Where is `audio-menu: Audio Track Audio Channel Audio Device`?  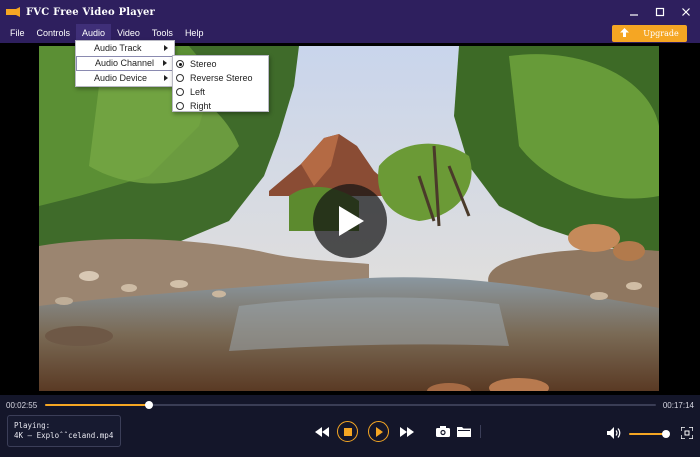
audio-menu: Audio Track Audio Channel Audio Device is located at coordinates (125, 63).